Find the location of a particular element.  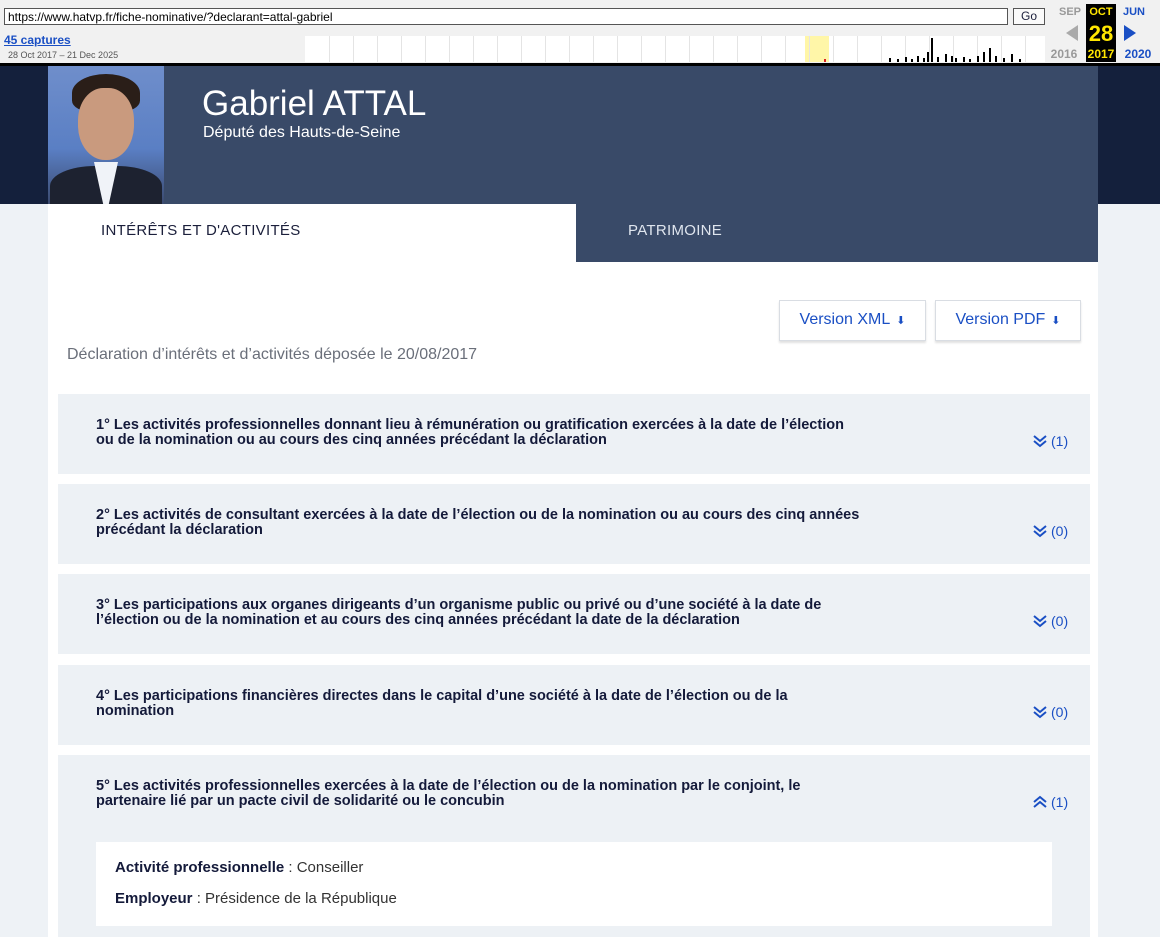

tab-patrimoine: PATRIMOINE is located at coordinates (837, 233).